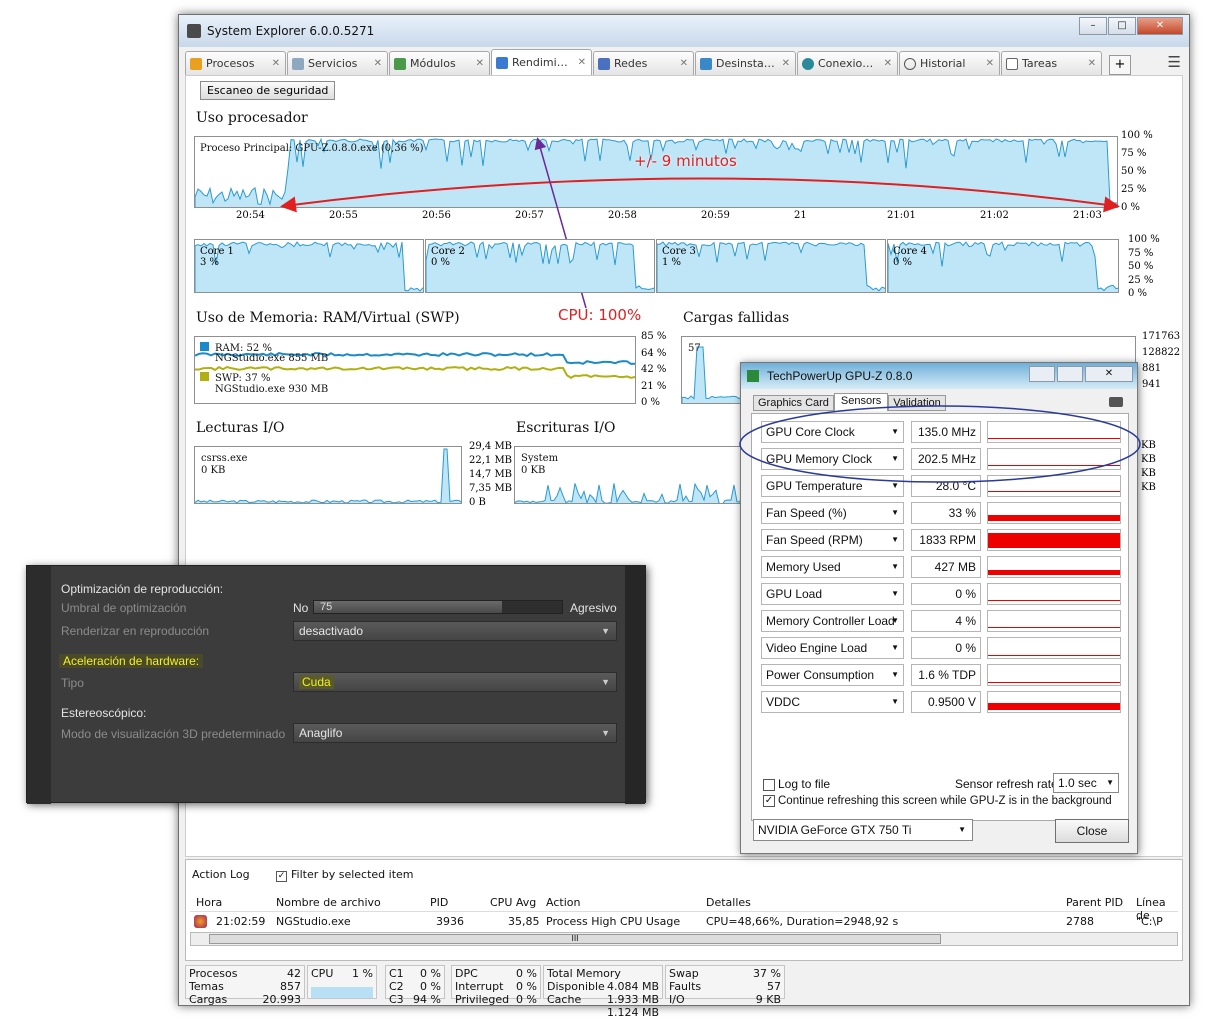  I want to click on highlight-ellipse-layer, so click(940, 444).